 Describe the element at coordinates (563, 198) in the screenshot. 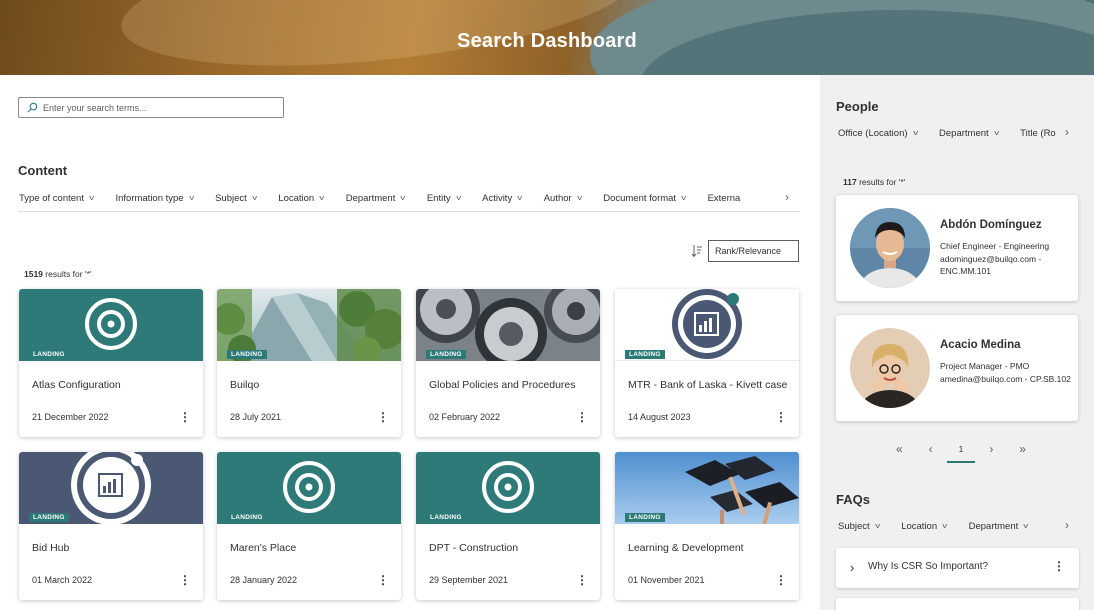

I see `filter-author: Author v` at that location.